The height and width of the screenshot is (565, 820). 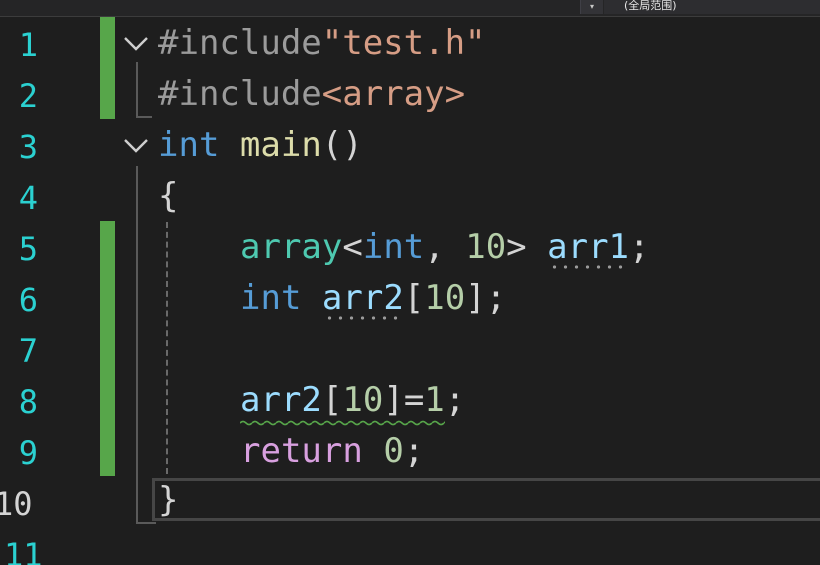 I want to click on line-number-10: 10, so click(x=16, y=504).